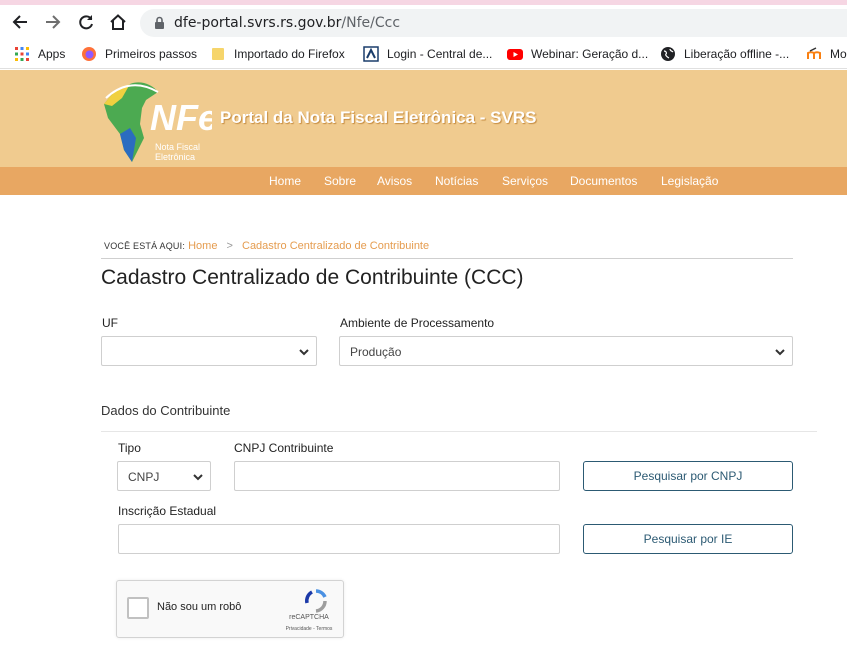  I want to click on bookmark-label: Apps, so click(52, 54).